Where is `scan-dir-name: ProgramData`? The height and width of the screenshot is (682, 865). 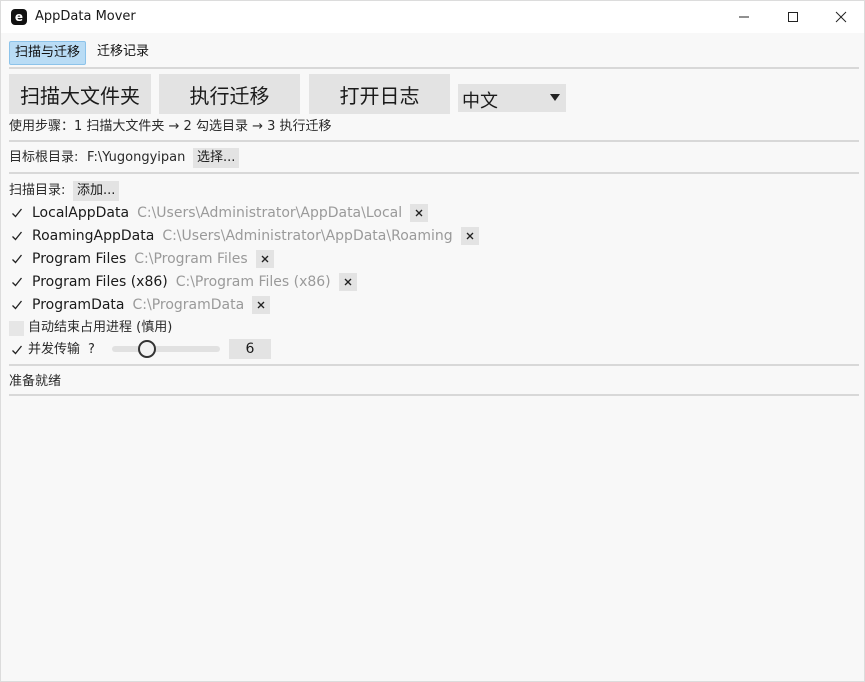 scan-dir-name: ProgramData is located at coordinates (78, 305).